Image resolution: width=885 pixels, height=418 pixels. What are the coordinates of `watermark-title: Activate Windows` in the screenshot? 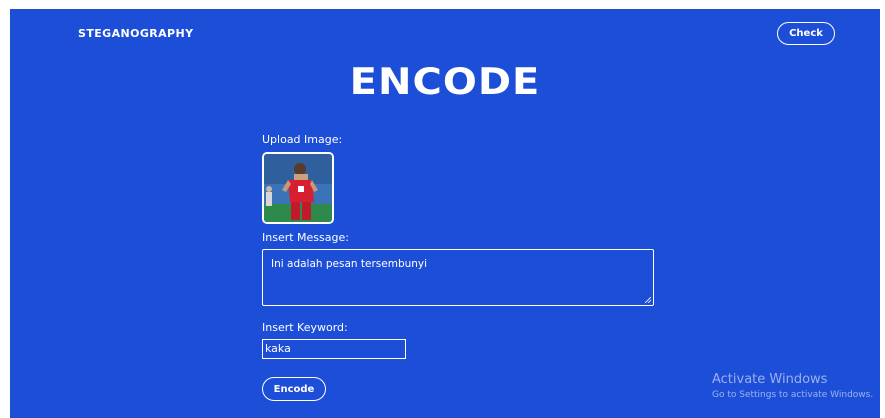 It's located at (770, 379).